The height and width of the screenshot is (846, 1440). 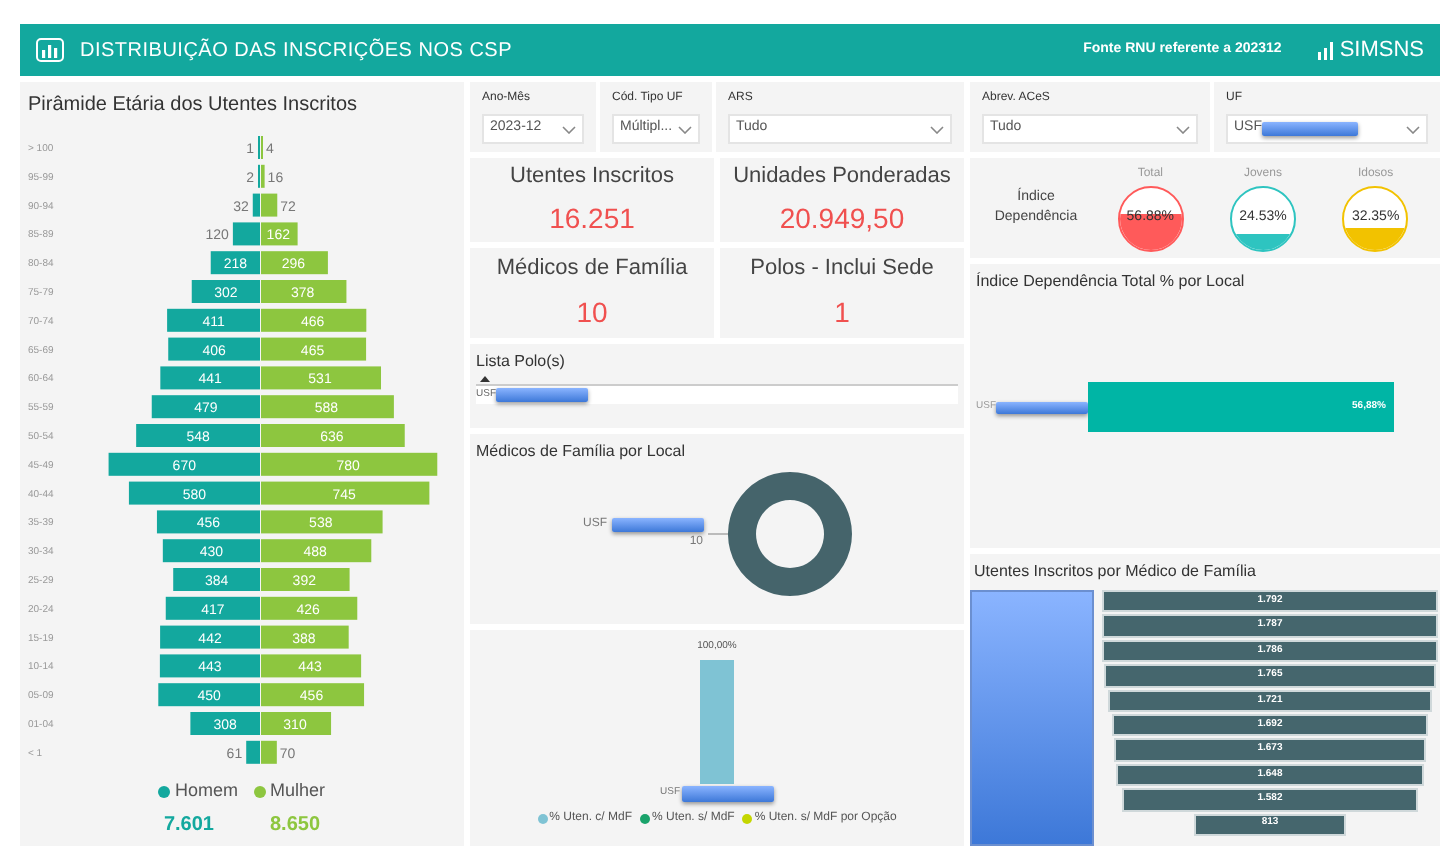 What do you see at coordinates (1115, 572) in the screenshot?
I see `chart-title: Utentes Inscritos por Médico de Família` at bounding box center [1115, 572].